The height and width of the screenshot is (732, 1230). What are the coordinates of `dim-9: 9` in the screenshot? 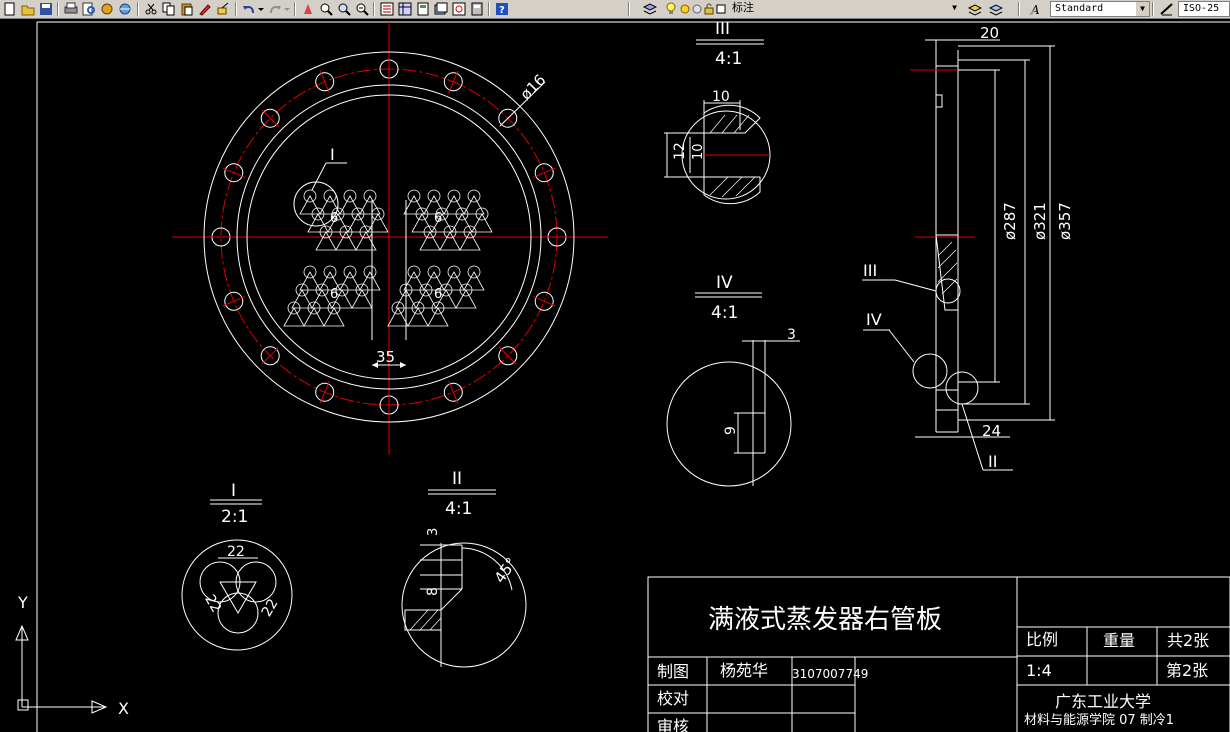 It's located at (731, 430).